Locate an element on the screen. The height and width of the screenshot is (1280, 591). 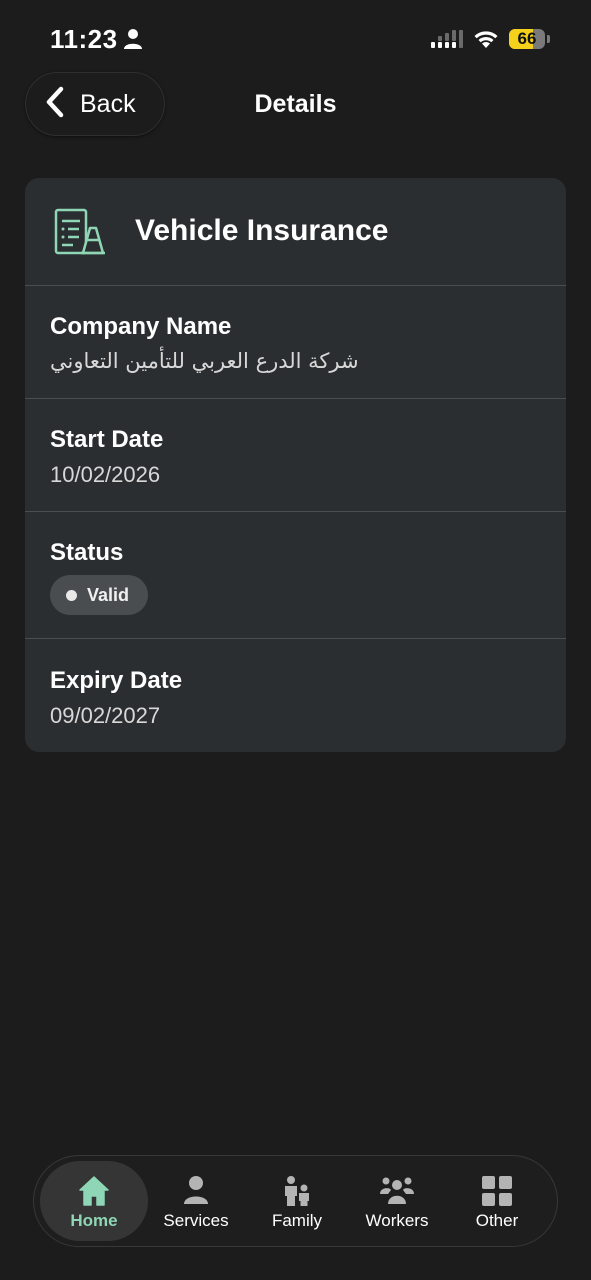
battery-percentage: 66 is located at coordinates (527, 38).